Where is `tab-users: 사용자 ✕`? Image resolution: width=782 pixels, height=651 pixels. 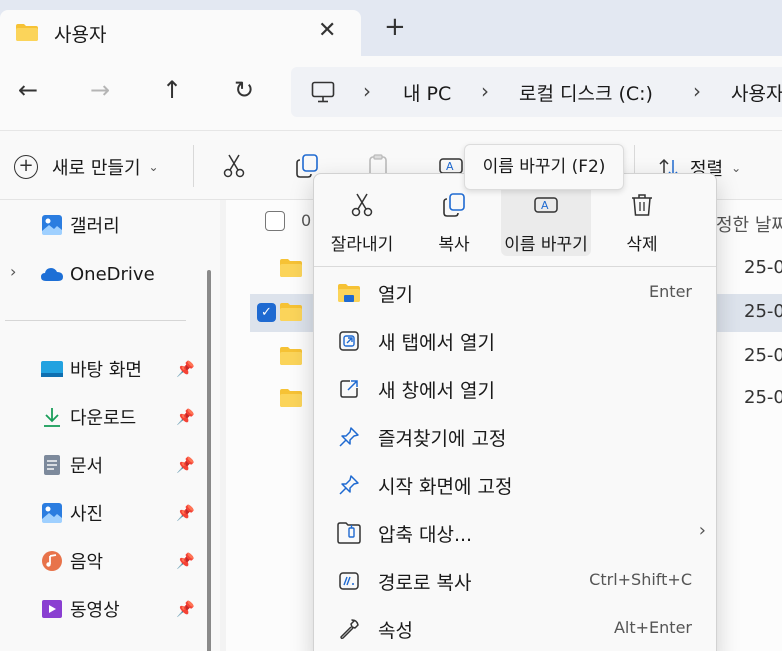
tab-users: 사용자 ✕ is located at coordinates (180, 33).